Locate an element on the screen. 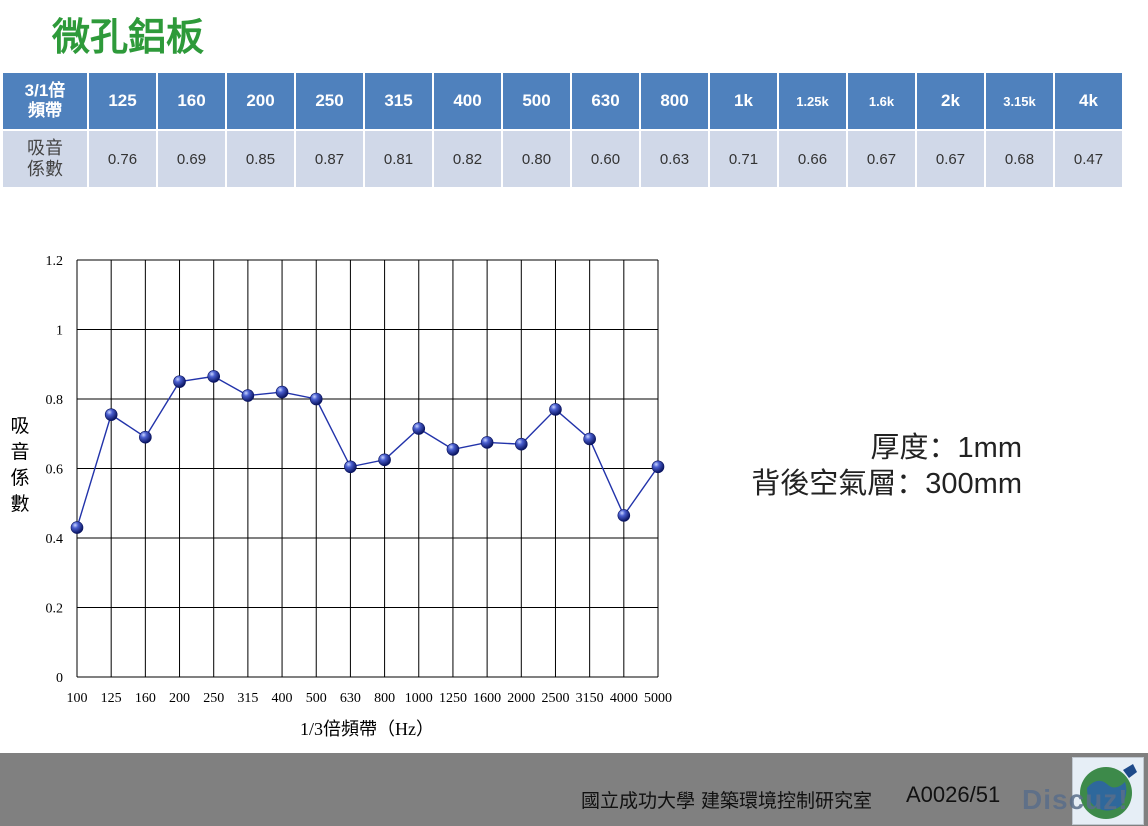 This screenshot has height=826, width=1148. table-value-cell: 0.80 is located at coordinates (536, 159).